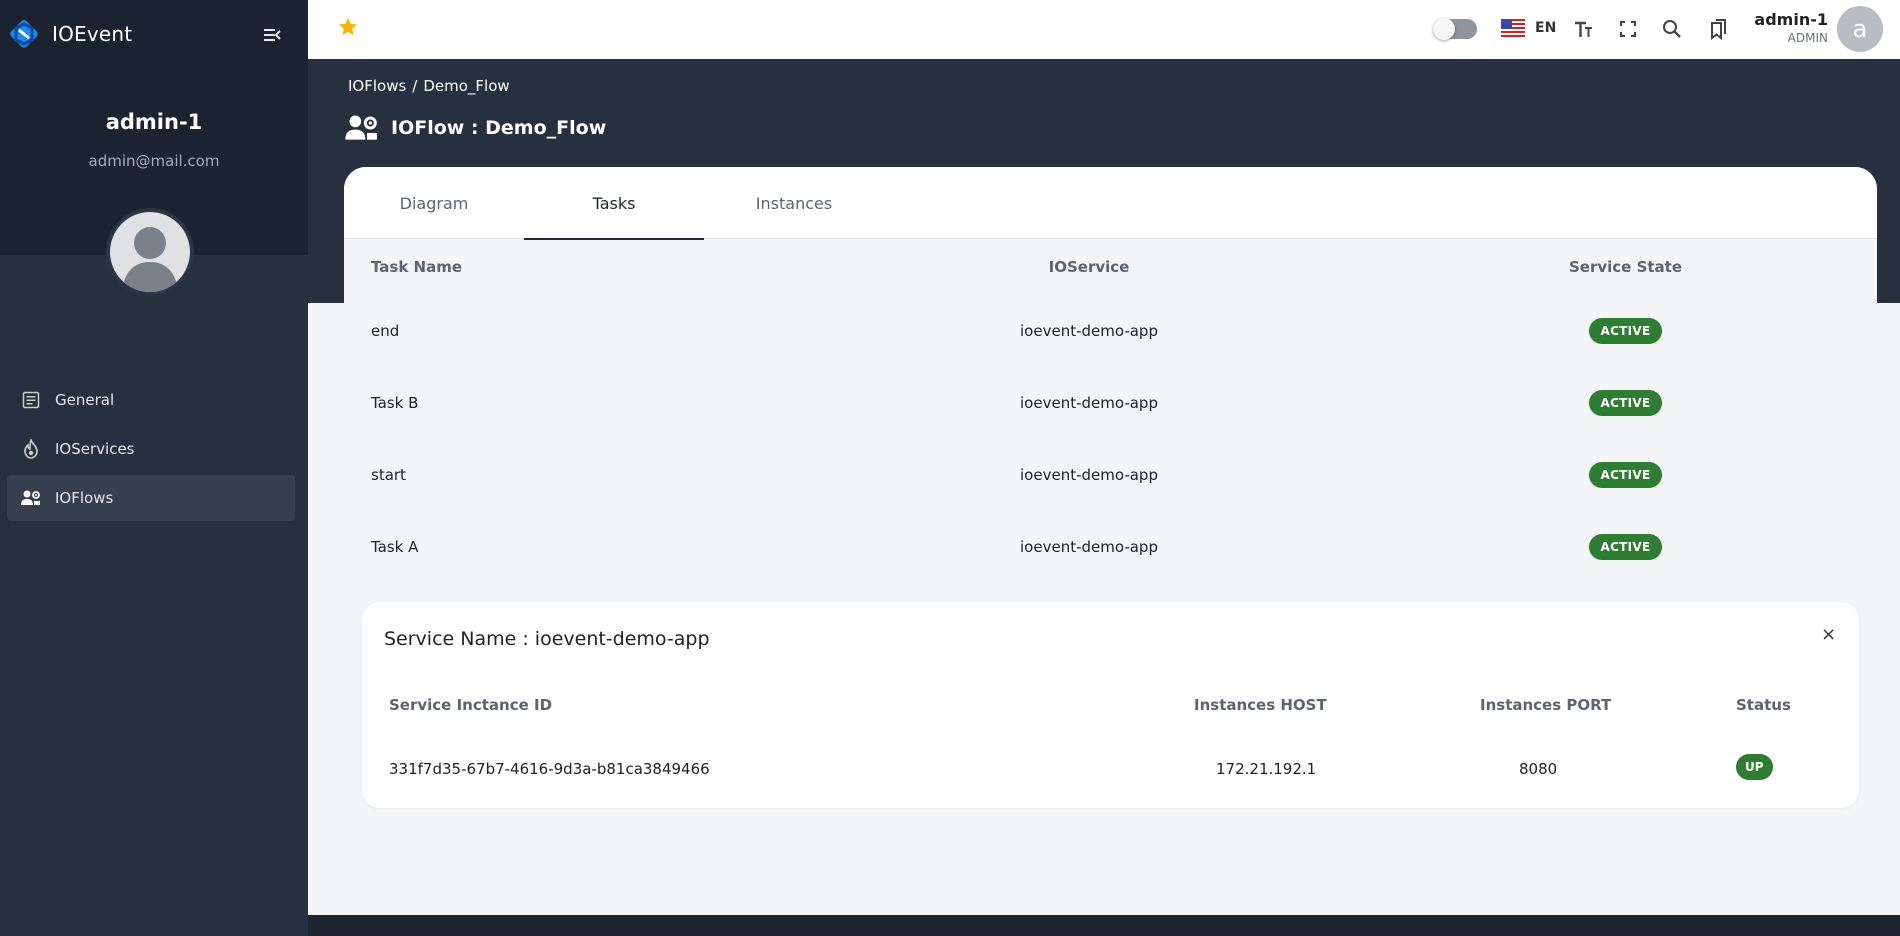  What do you see at coordinates (154, 161) in the screenshot?
I see `profile-email: admin@mail.com` at bounding box center [154, 161].